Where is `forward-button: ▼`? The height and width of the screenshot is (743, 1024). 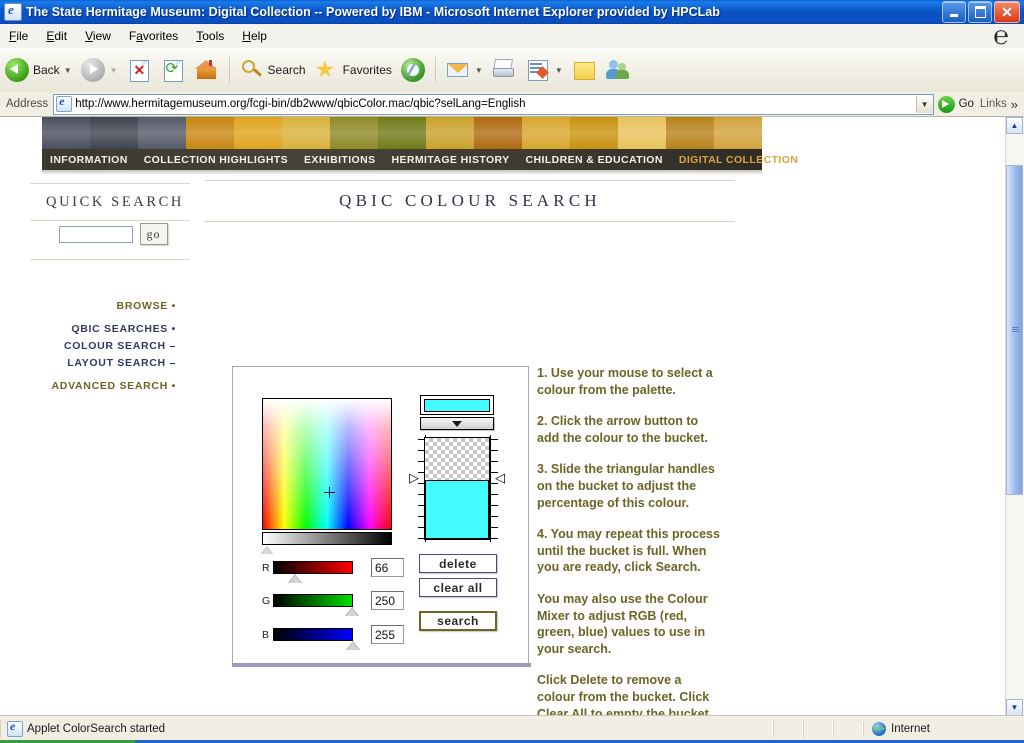 forward-button: ▼ is located at coordinates (99, 70).